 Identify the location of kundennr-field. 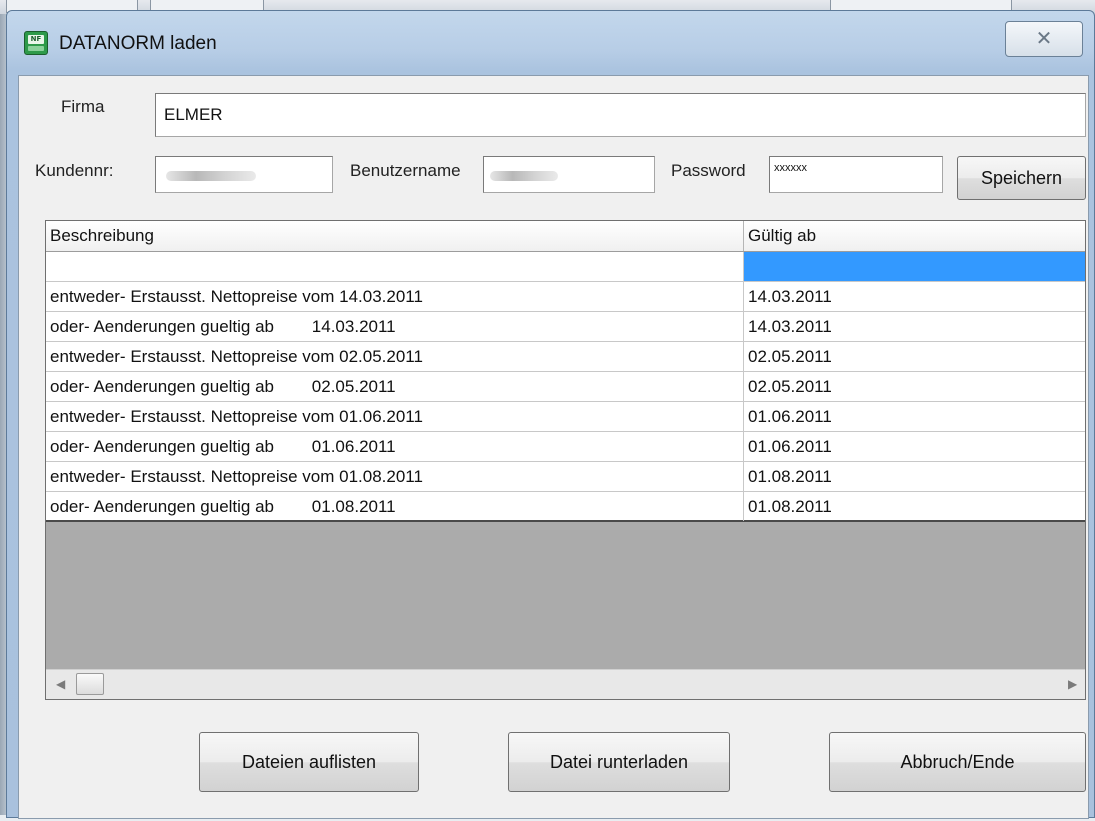
(244, 174).